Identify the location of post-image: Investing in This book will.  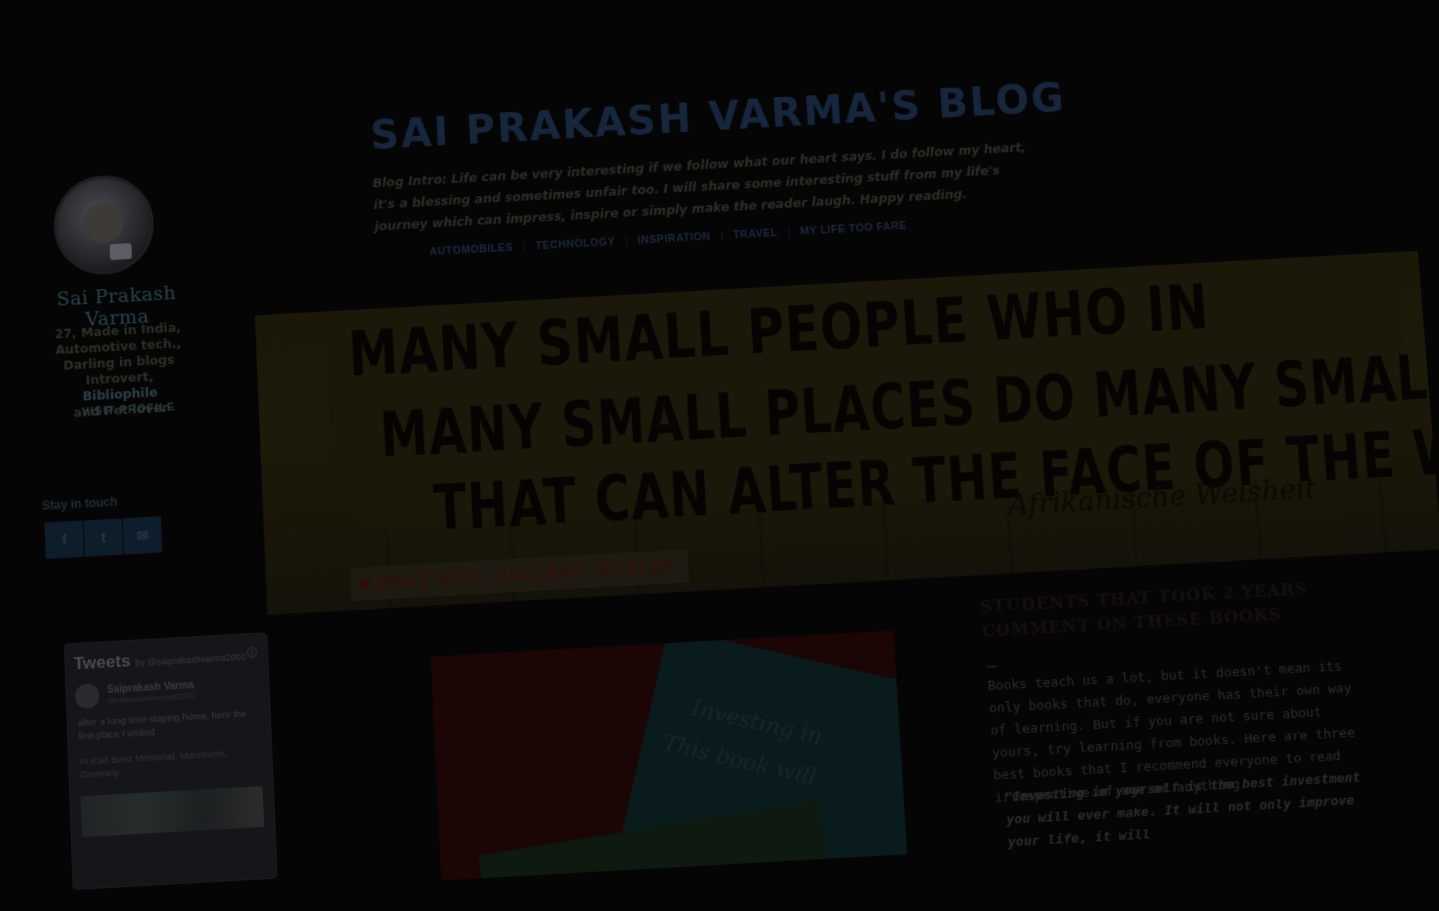
(669, 755).